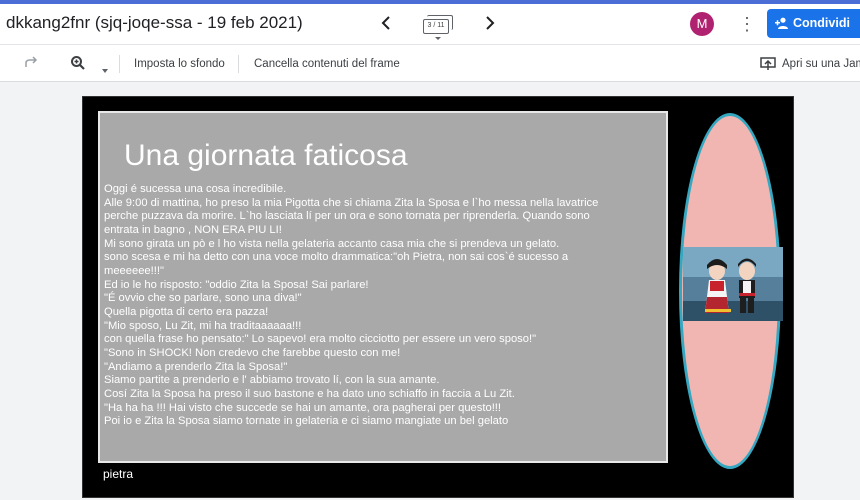 Image resolution: width=860 pixels, height=500 pixels. What do you see at coordinates (266, 155) in the screenshot?
I see `slide-title: Una giornata faticosa` at bounding box center [266, 155].